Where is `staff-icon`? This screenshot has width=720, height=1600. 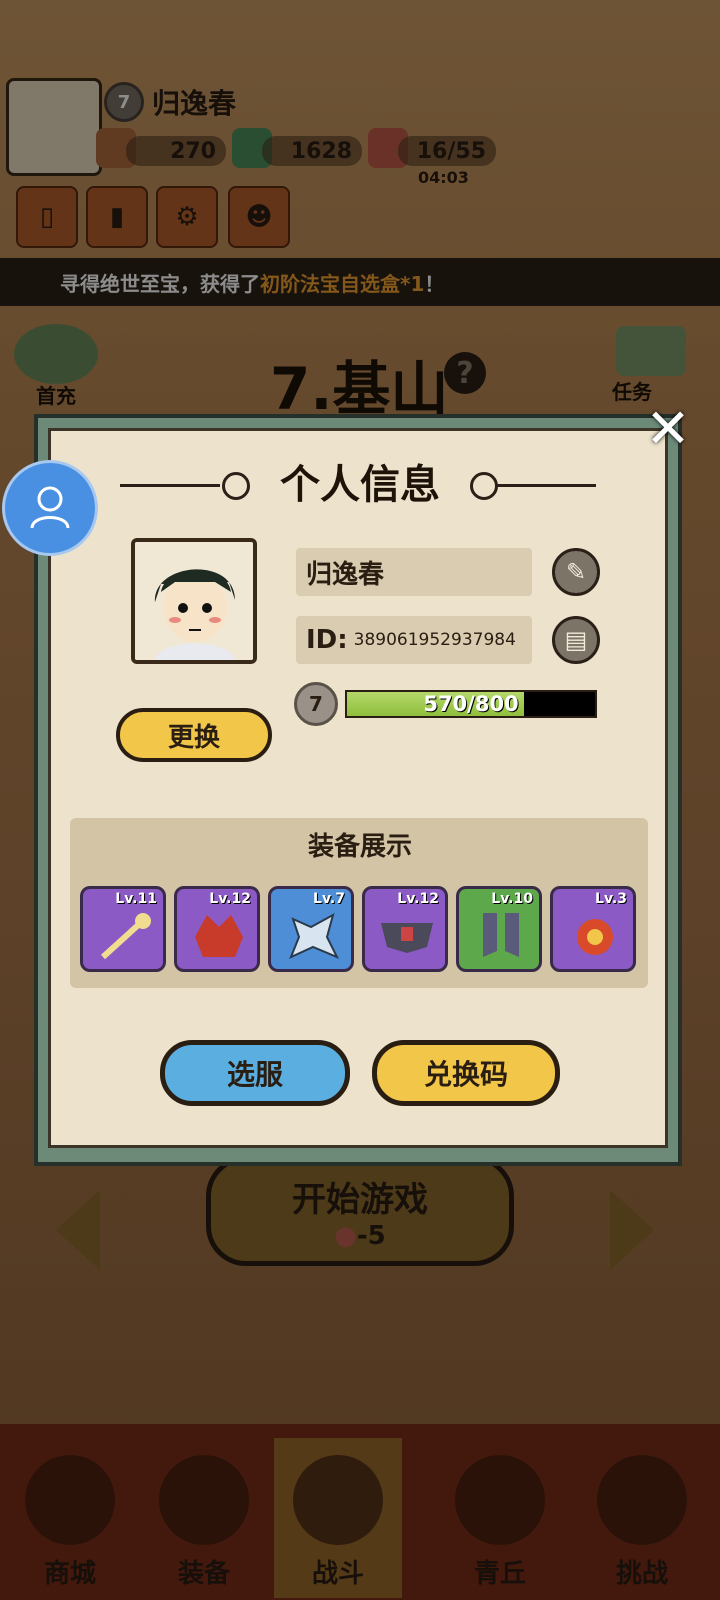 staff-icon is located at coordinates (125, 936).